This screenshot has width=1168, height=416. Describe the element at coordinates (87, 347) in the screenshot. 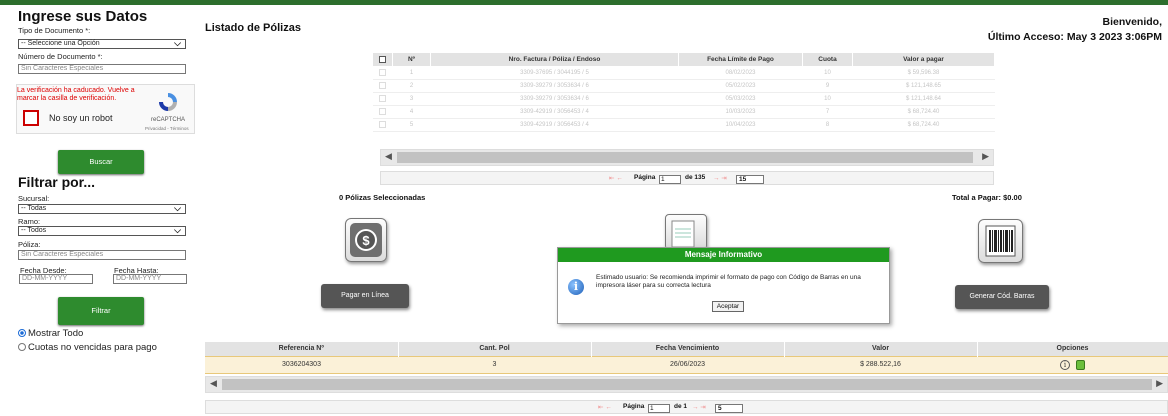

I see `radio-cuotas: Cuotas no vencidas para pago` at that location.